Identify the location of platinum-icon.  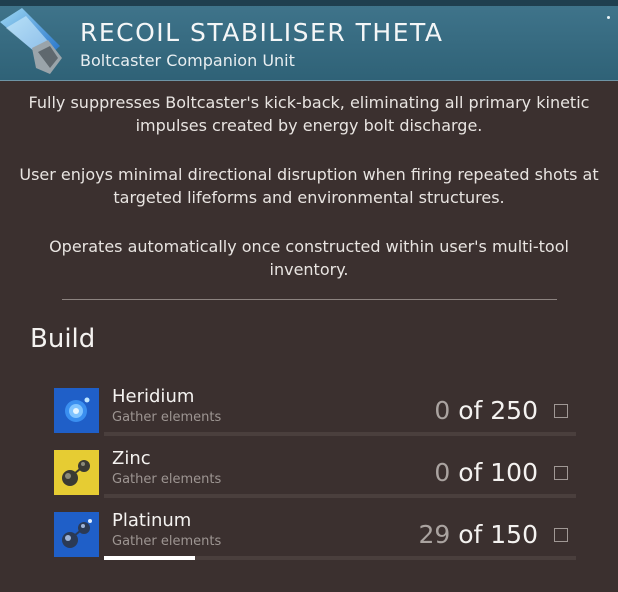
(76, 534).